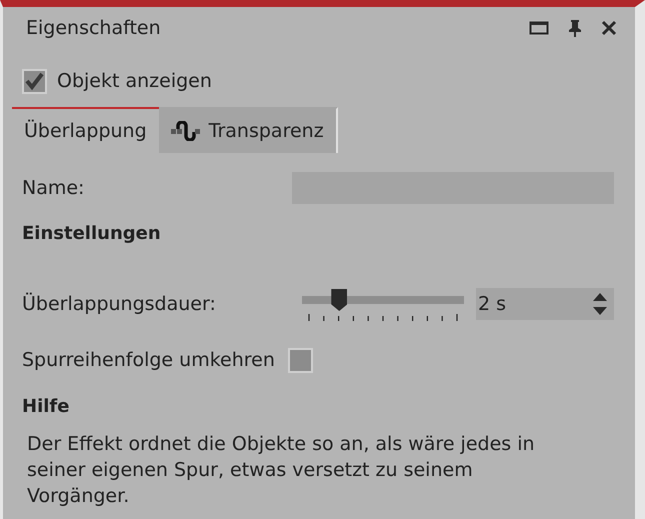  Describe the element at coordinates (492, 304) in the screenshot. I see `field-value: 2 s` at that location.